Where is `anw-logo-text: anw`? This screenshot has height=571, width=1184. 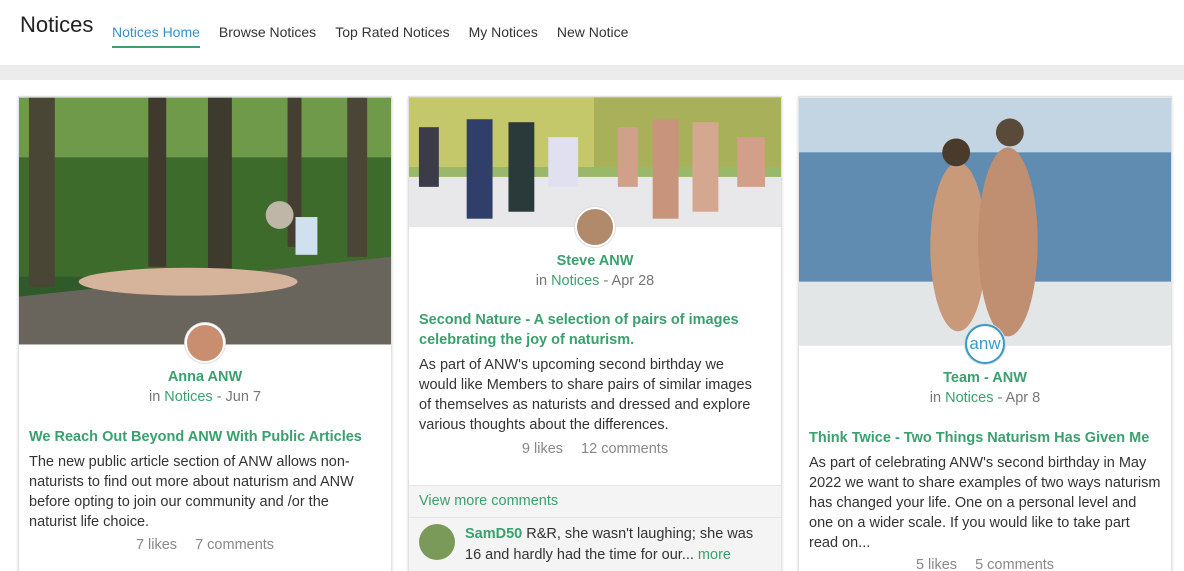
anw-logo-text: anw is located at coordinates (985, 343).